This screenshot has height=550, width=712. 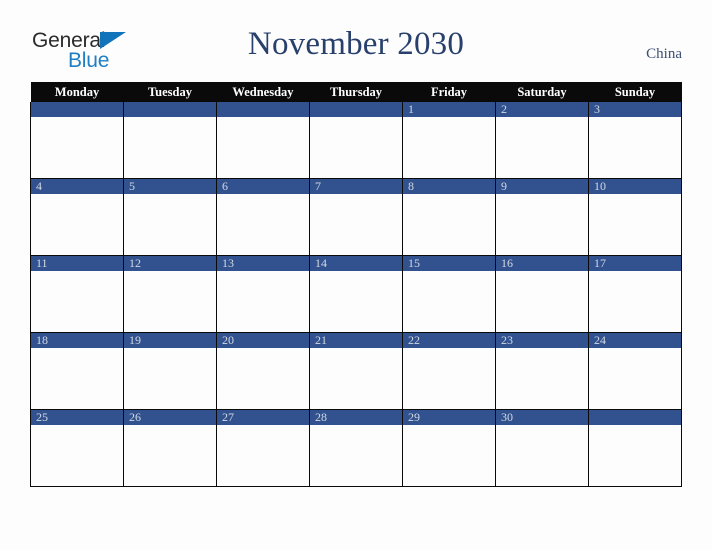 I want to click on day-cell: 20, so click(x=263, y=371).